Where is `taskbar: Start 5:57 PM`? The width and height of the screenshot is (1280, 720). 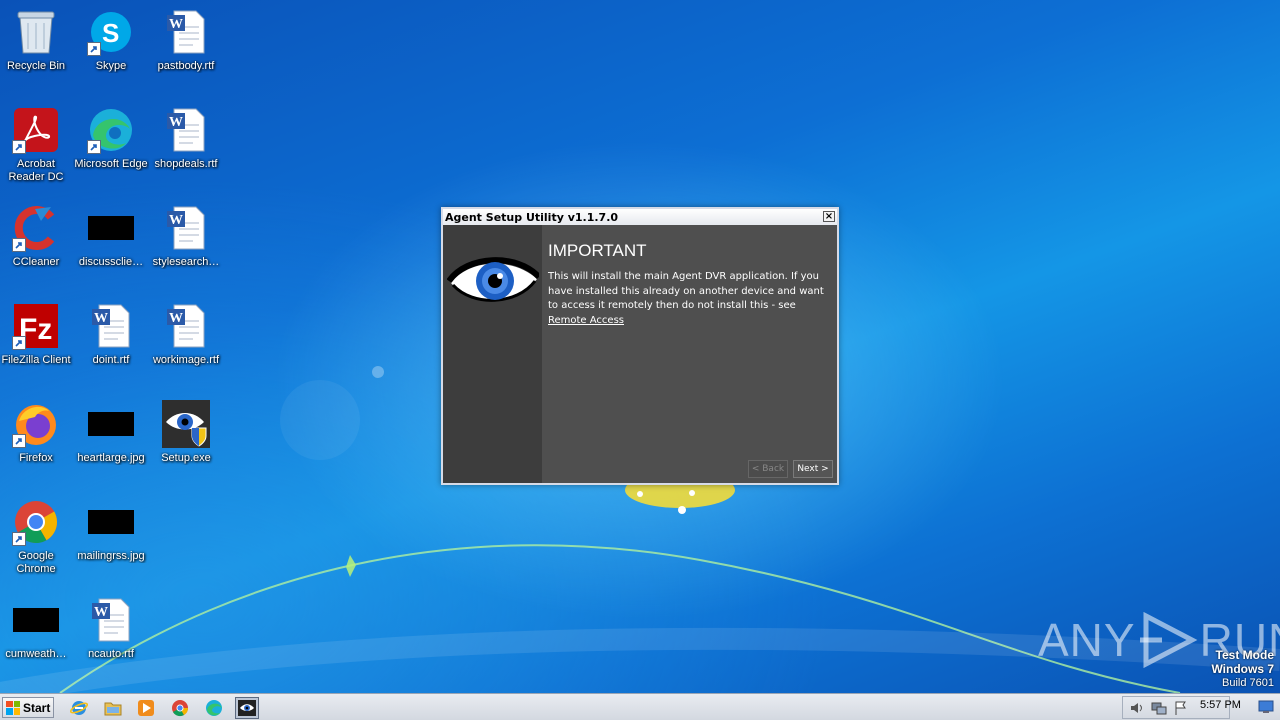 taskbar: Start 5:57 PM is located at coordinates (640, 706).